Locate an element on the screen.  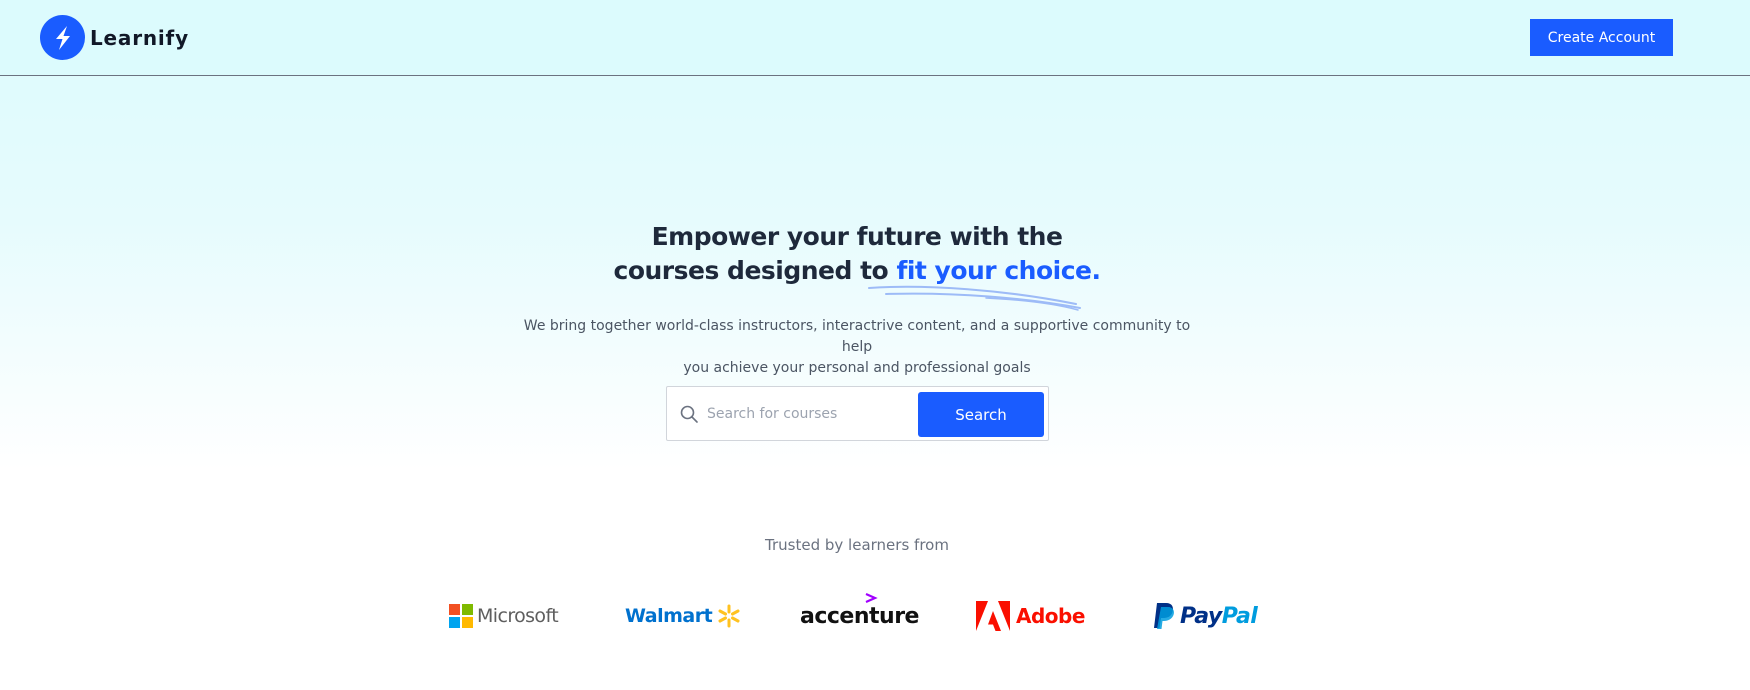
microsoft-wordmark: Microsoft is located at coordinates (518, 616).